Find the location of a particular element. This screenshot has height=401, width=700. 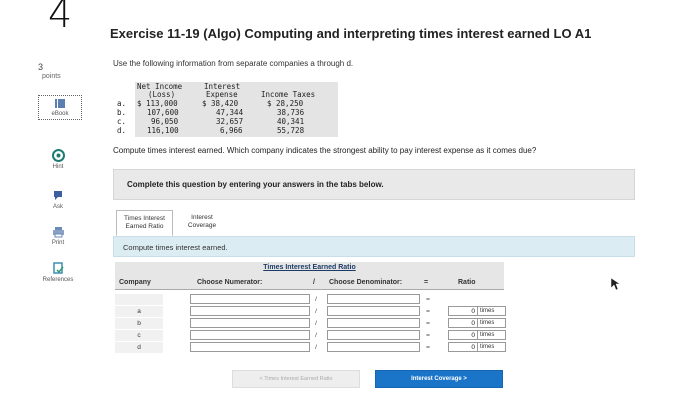

header-interest-2: Expense is located at coordinates (222, 94).